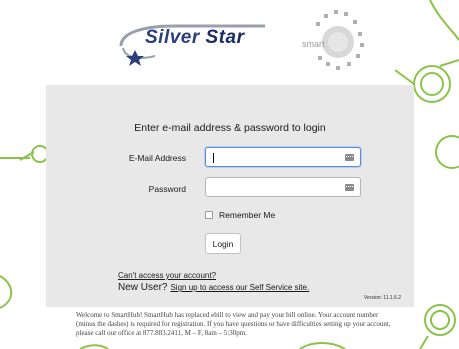 This screenshot has height=349, width=459. What do you see at coordinates (157, 158) in the screenshot?
I see `email-label: E-Mail Address` at bounding box center [157, 158].